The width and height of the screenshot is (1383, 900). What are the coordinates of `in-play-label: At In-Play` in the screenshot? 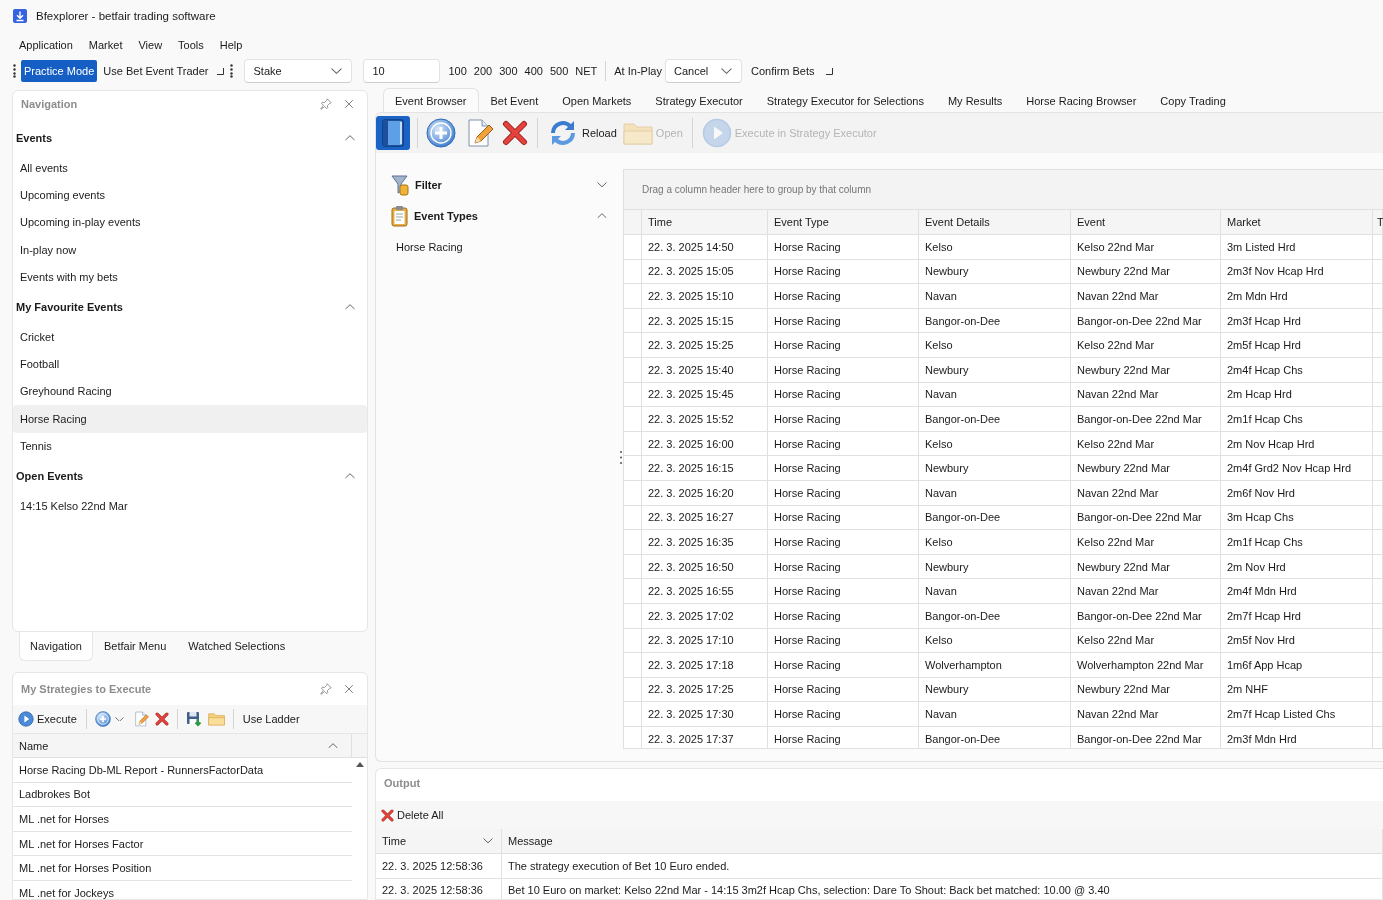 It's located at (638, 71).